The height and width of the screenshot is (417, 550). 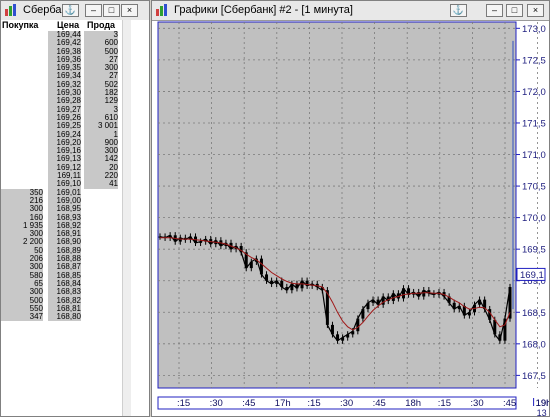 I want to click on current-price-label: 169,1, so click(x=532, y=275).